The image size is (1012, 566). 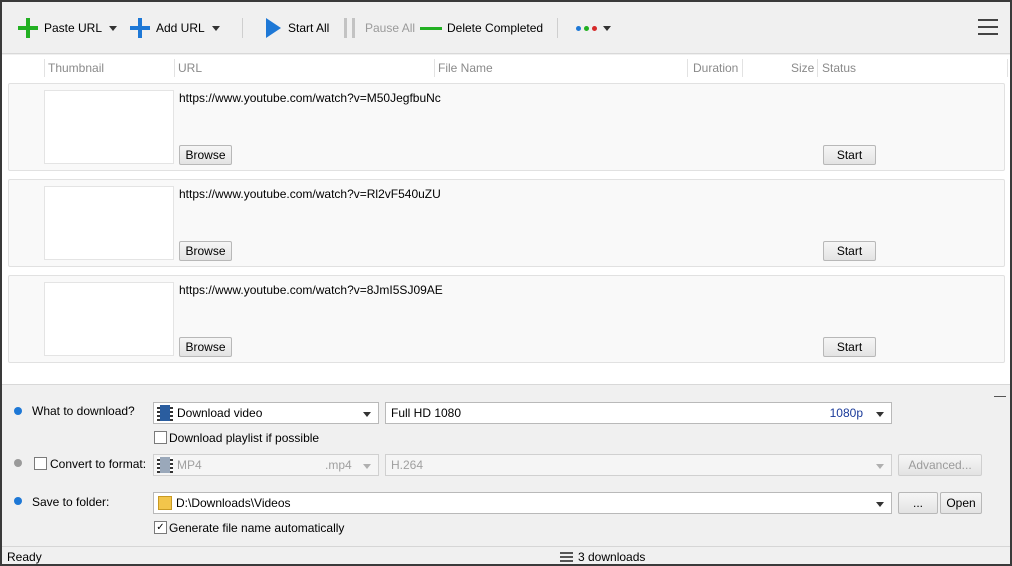 What do you see at coordinates (465, 68) in the screenshot?
I see `column-file-name: File Name` at bounding box center [465, 68].